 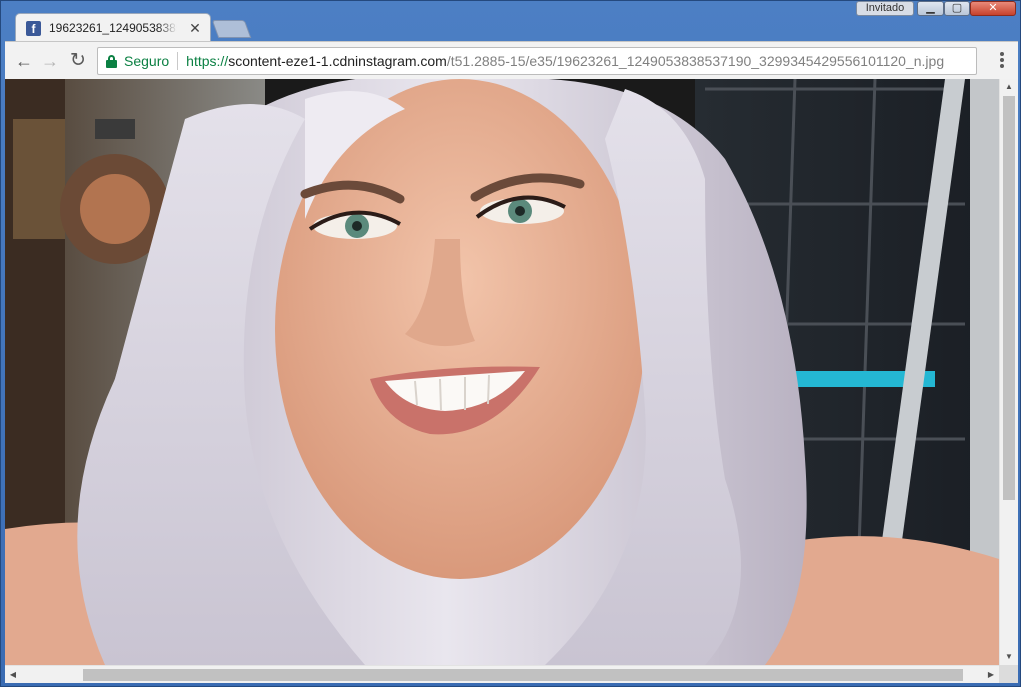 What do you see at coordinates (1009, 298) in the screenshot?
I see `vertical-scroll-thumb` at bounding box center [1009, 298].